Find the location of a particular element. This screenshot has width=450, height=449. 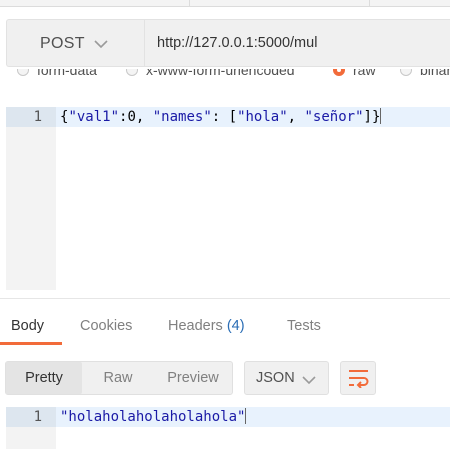

request-body-code: {"val1":0, "names": ["hola", "señor"]} is located at coordinates (221, 116).